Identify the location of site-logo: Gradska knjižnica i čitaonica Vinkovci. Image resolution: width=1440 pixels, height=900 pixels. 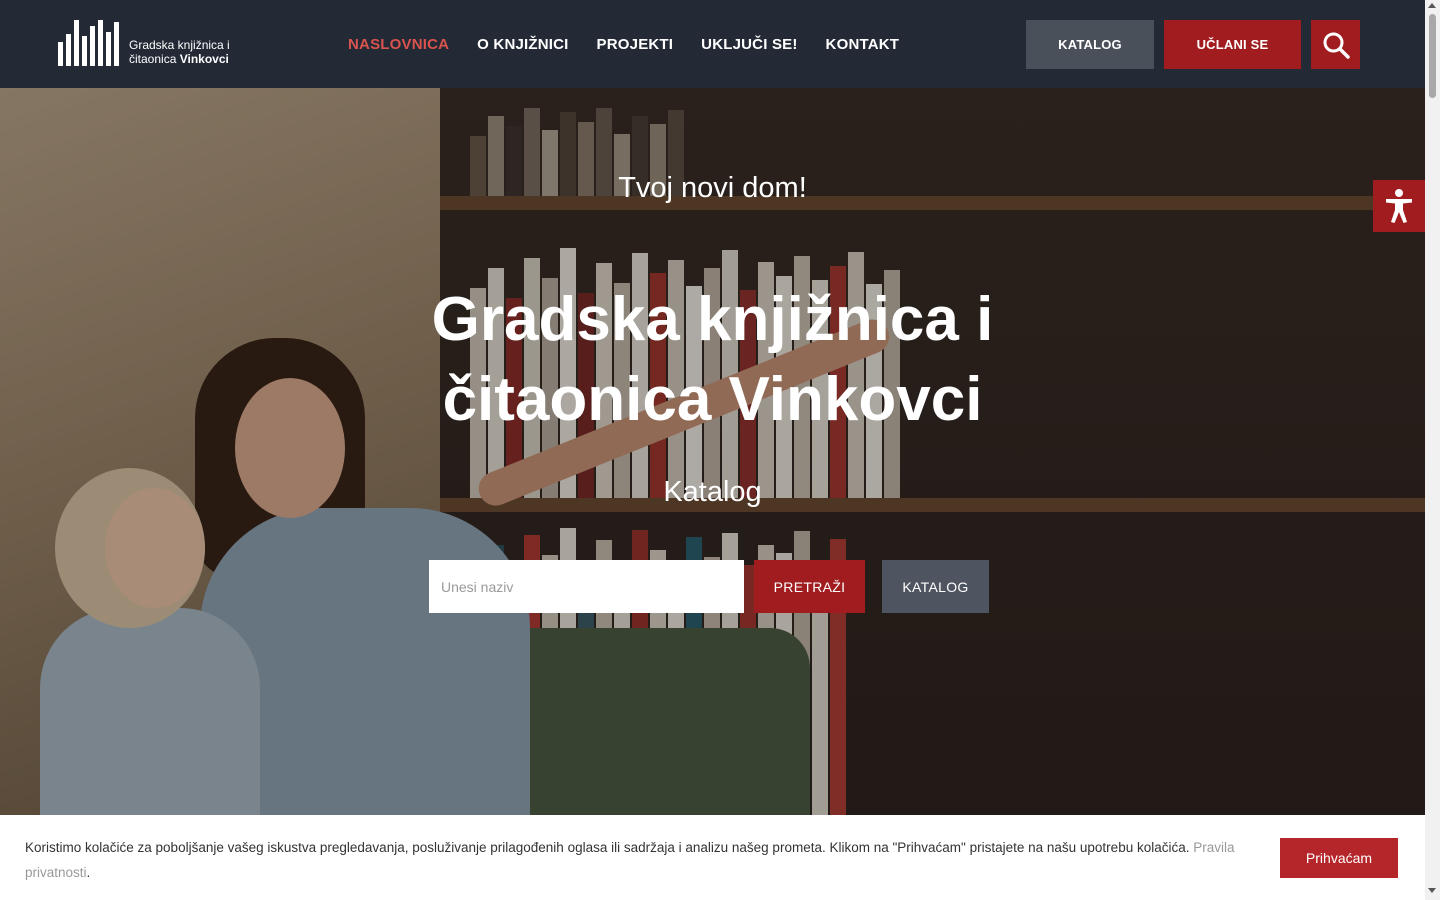
(144, 43).